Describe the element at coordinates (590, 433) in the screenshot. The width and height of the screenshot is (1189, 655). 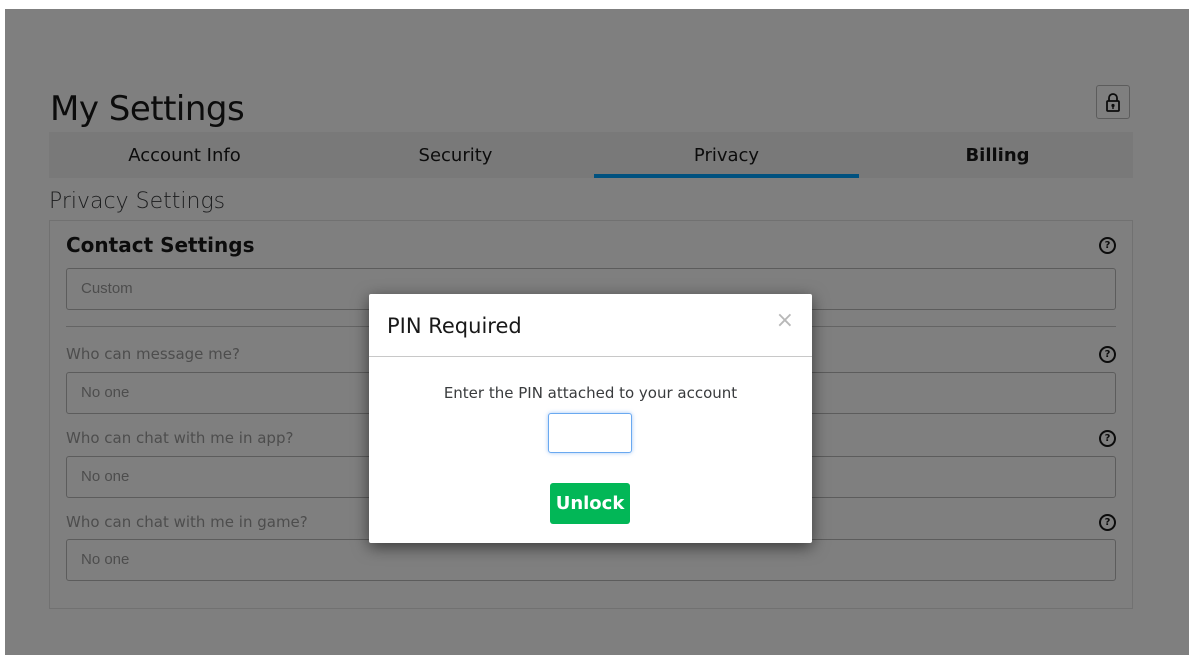
I see `pin-input` at that location.